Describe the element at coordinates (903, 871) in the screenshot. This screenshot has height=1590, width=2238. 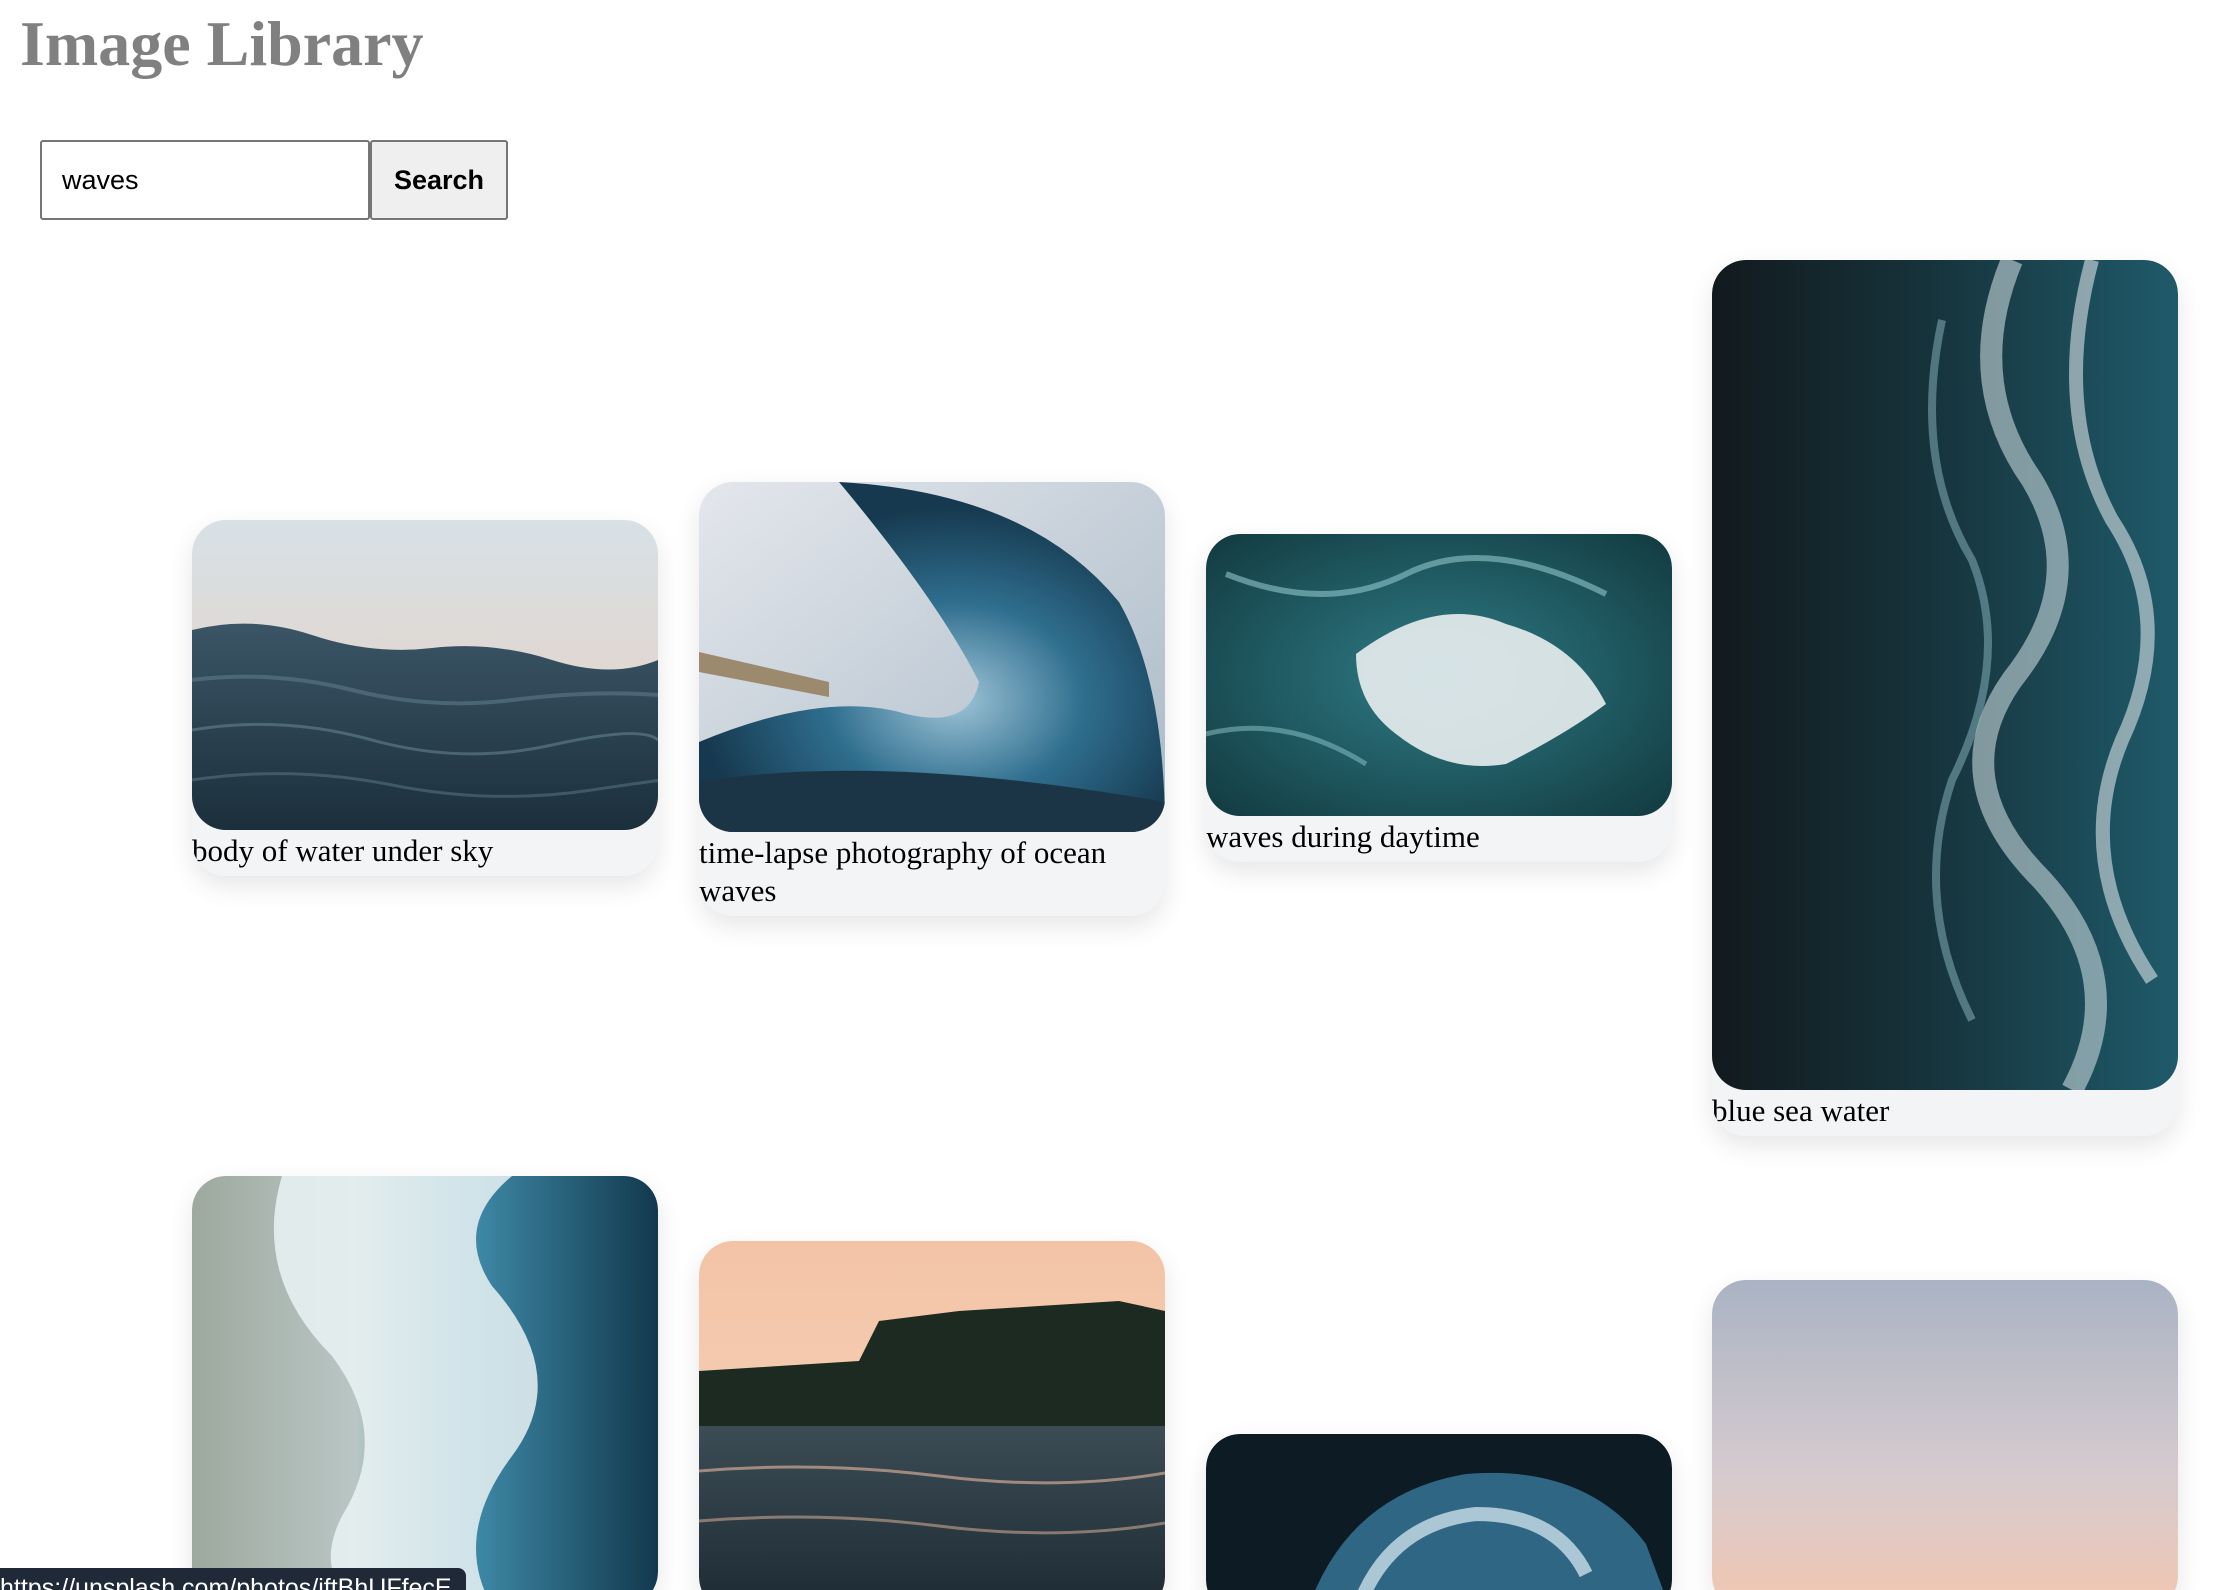
I see `card-caption: time-lapse photography of ocean waves` at that location.